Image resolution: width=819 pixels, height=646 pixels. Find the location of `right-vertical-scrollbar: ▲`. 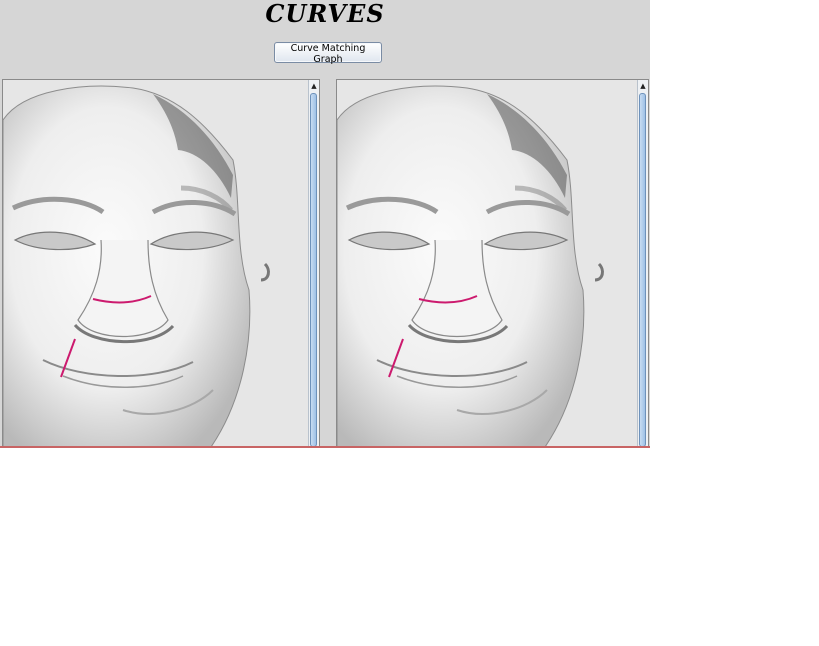

right-vertical-scrollbar: ▲ is located at coordinates (642, 263).